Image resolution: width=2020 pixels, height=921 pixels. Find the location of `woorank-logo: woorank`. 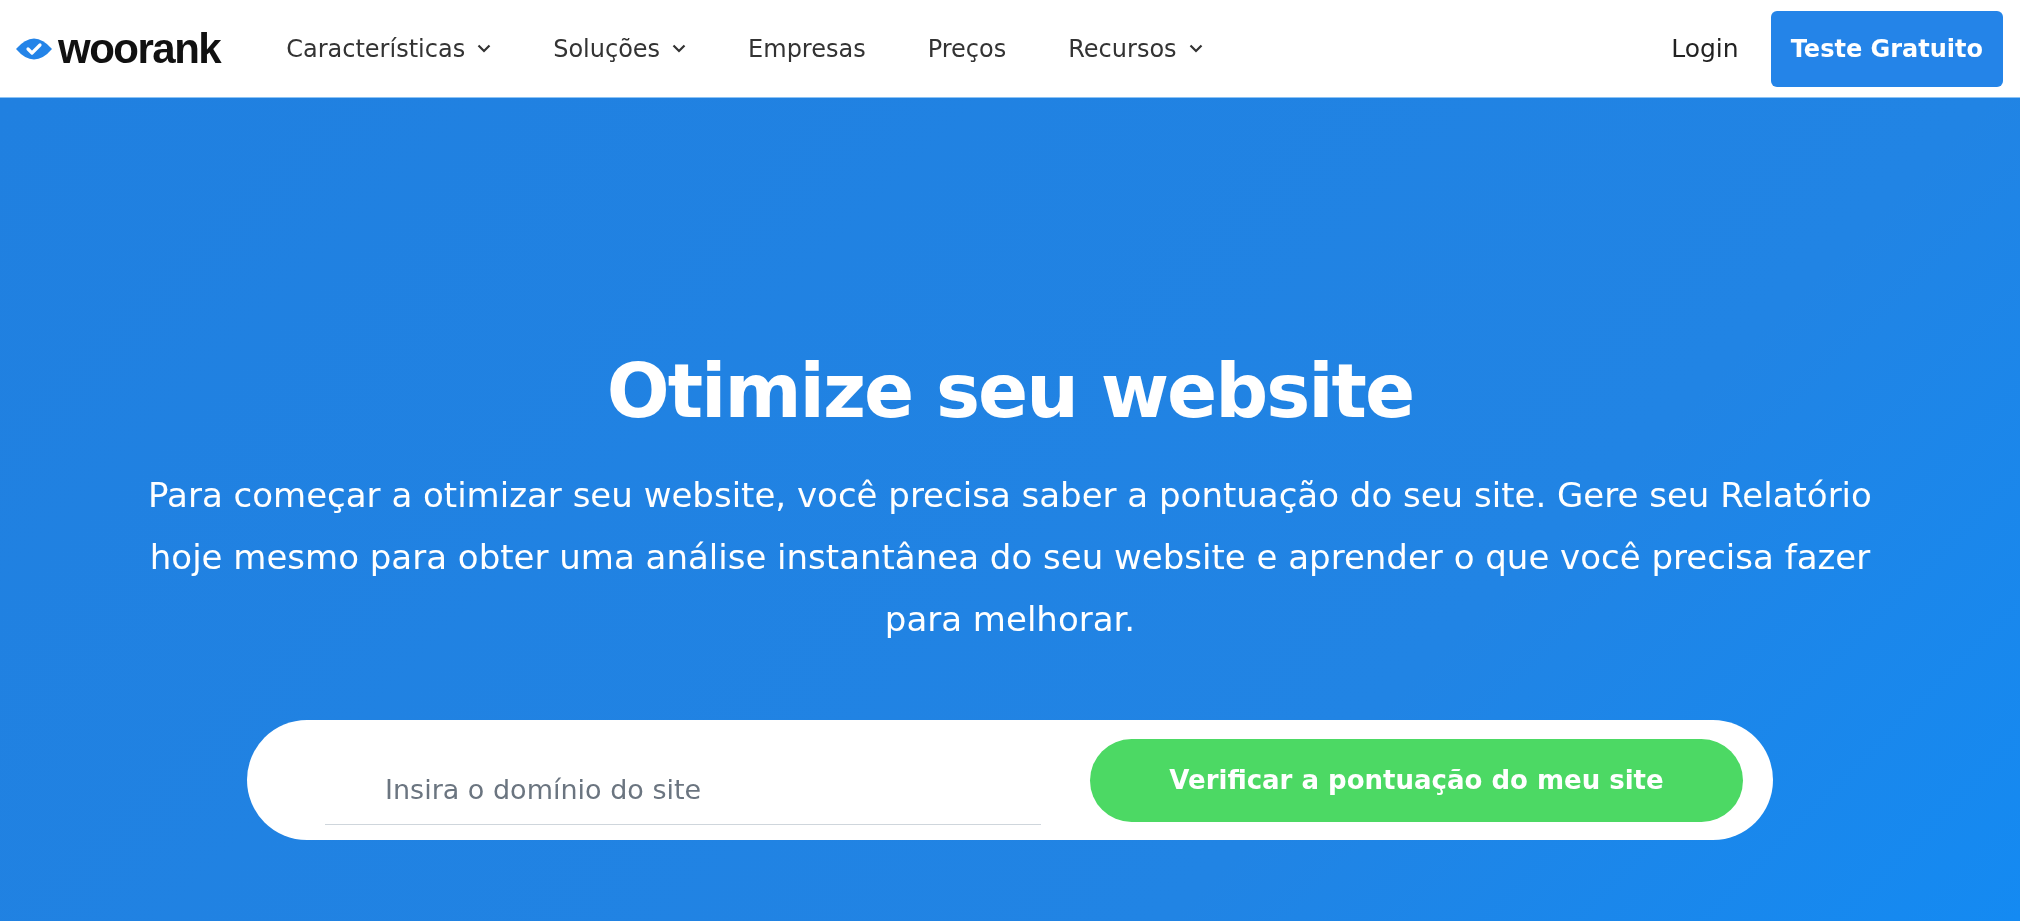

woorank-logo: woorank is located at coordinates (117, 48).